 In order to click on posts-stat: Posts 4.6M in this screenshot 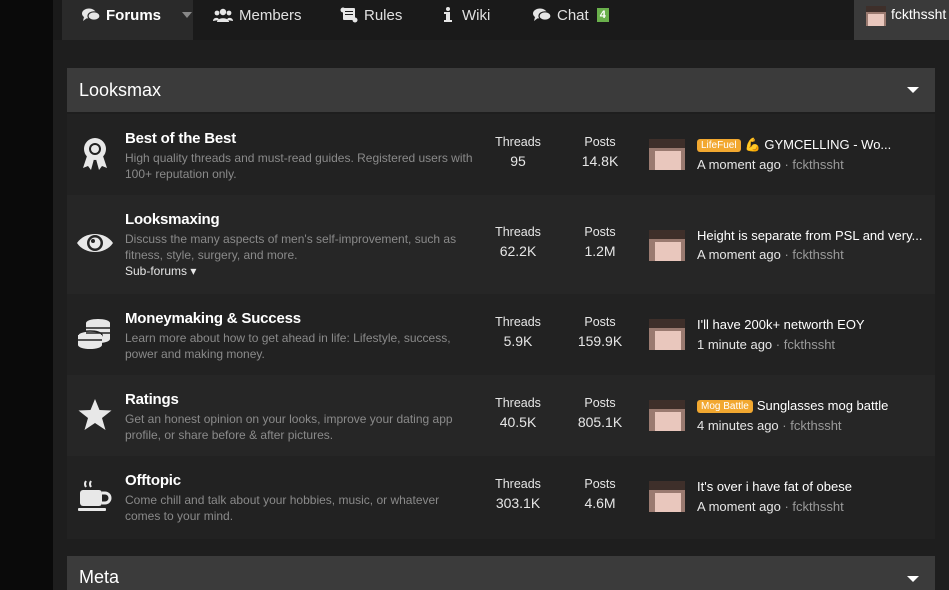, I will do `click(600, 494)`.